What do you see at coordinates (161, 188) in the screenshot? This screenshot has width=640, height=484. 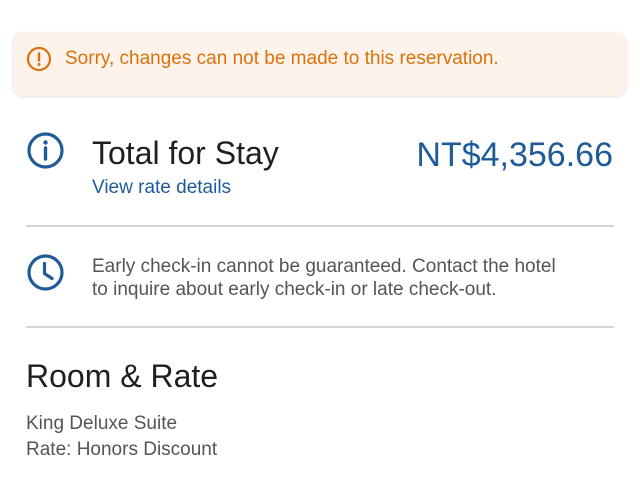 I see `view-rate-details-link: View rate details` at bounding box center [161, 188].